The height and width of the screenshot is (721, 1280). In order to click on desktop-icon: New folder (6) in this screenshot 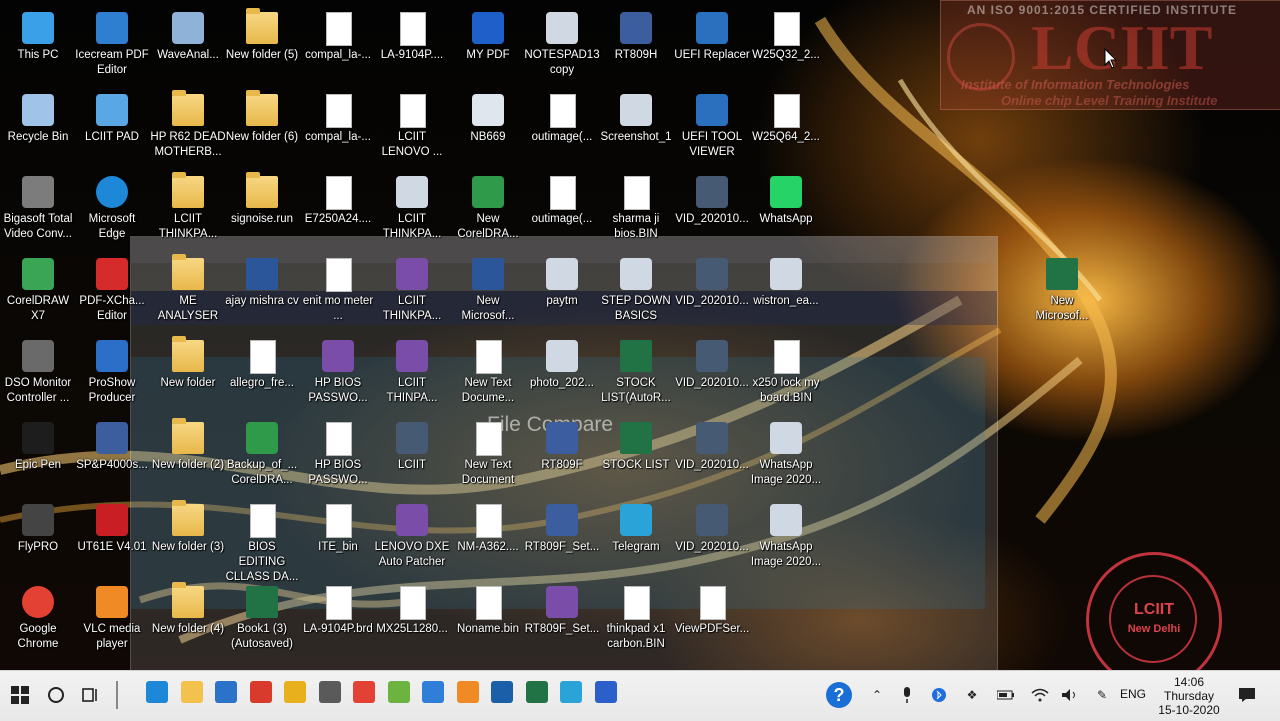, I will do `click(262, 128)`.